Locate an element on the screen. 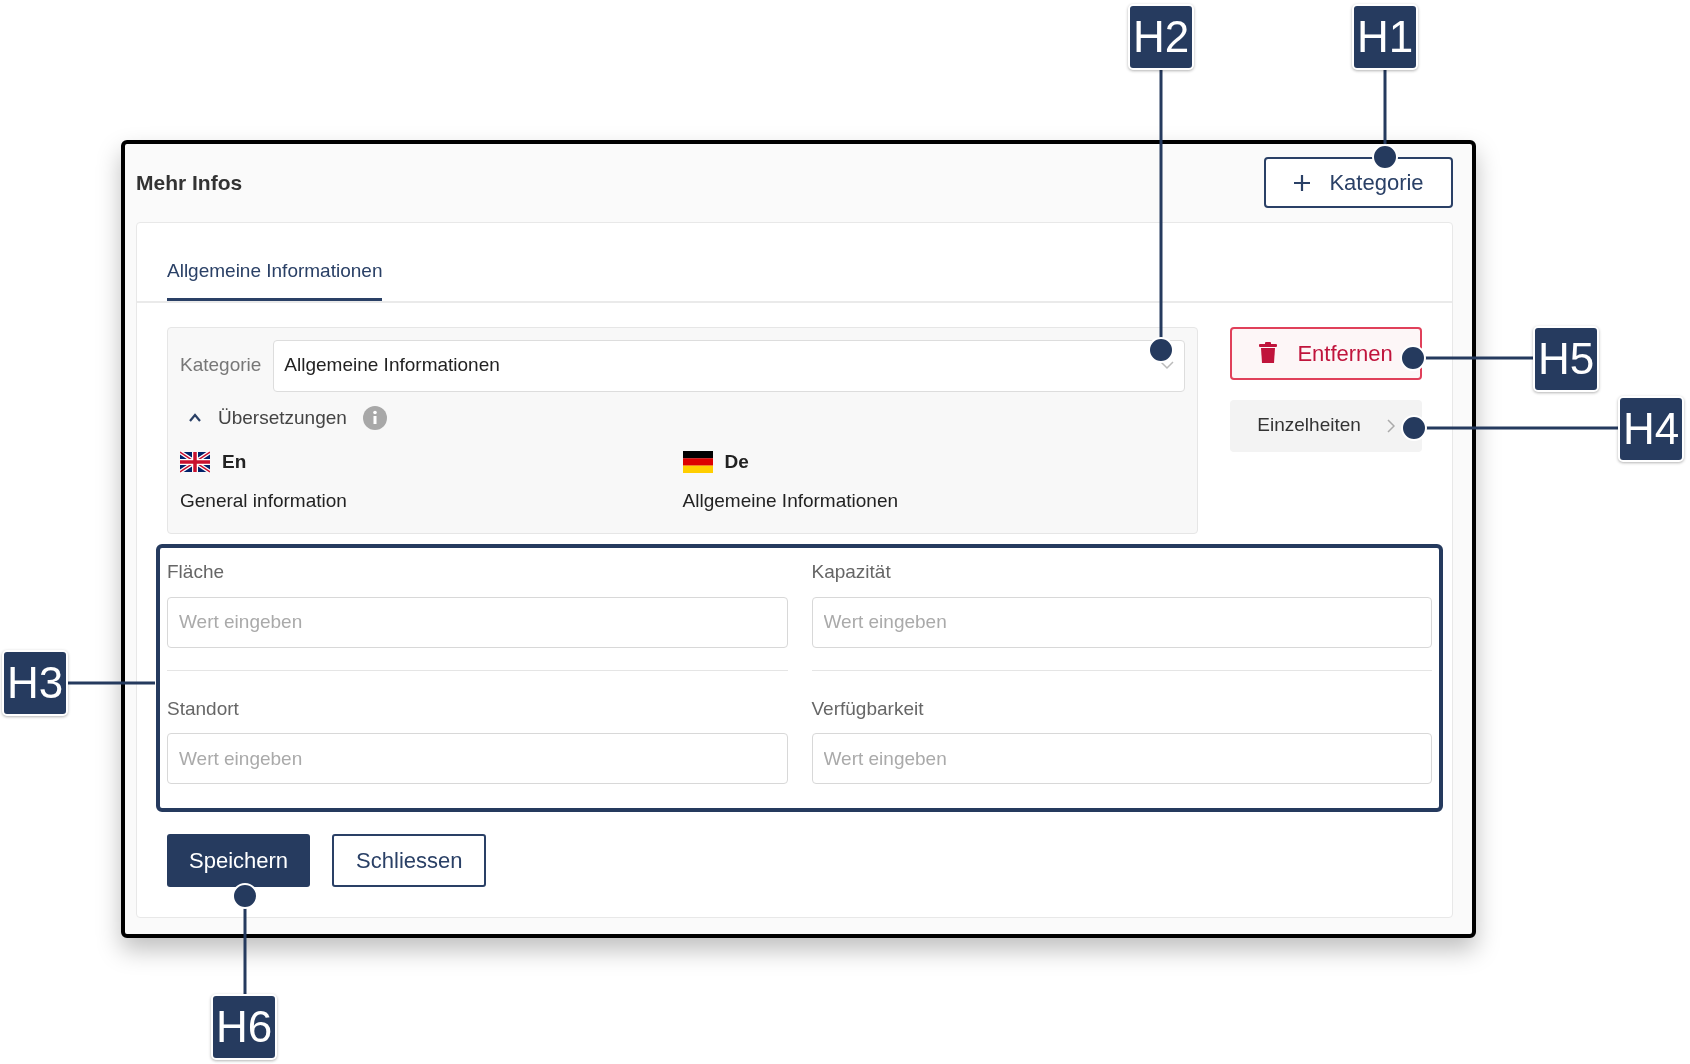 The width and height of the screenshot is (1690, 1064). callout-label: H3 is located at coordinates (35, 683).